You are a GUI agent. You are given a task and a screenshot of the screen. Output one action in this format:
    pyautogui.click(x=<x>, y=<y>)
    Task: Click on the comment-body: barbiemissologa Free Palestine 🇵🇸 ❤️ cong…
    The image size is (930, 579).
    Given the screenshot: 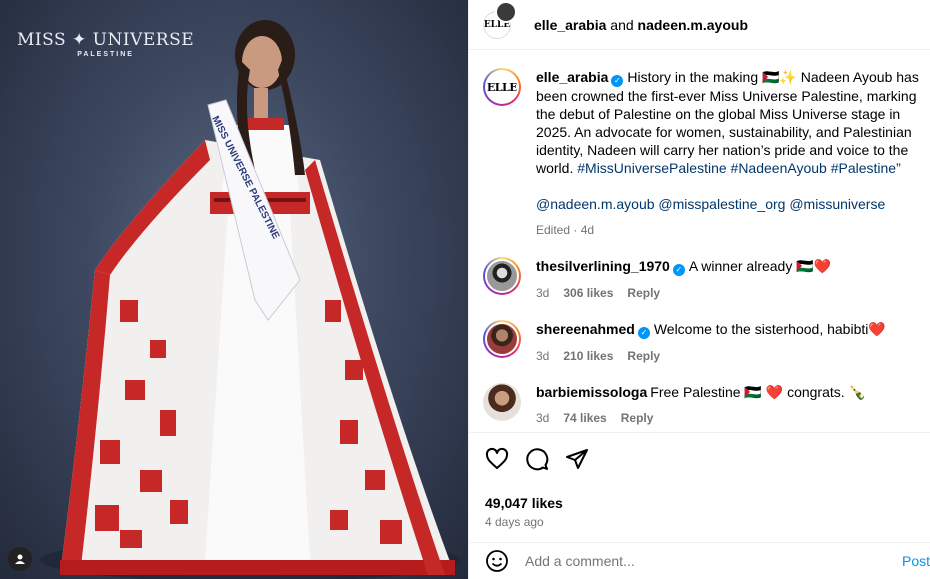 What is the action you would take?
    pyautogui.click(x=733, y=405)
    